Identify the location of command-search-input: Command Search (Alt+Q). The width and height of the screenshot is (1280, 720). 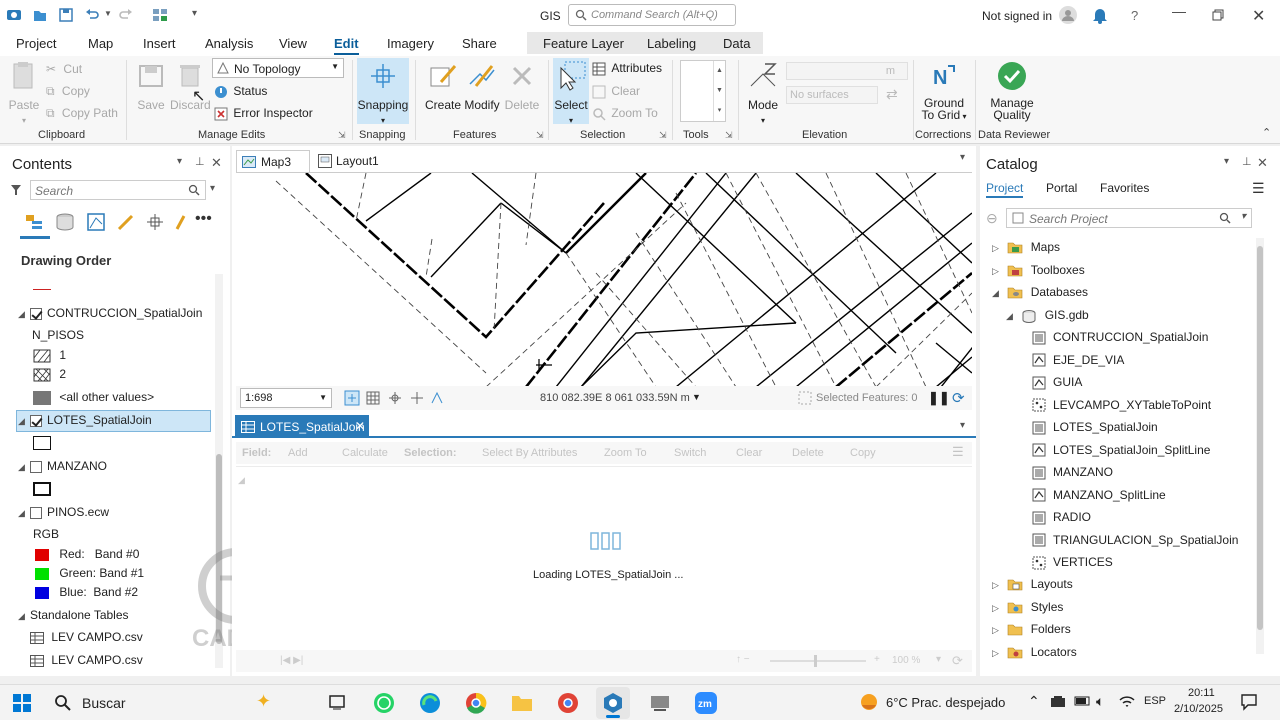
(652, 15).